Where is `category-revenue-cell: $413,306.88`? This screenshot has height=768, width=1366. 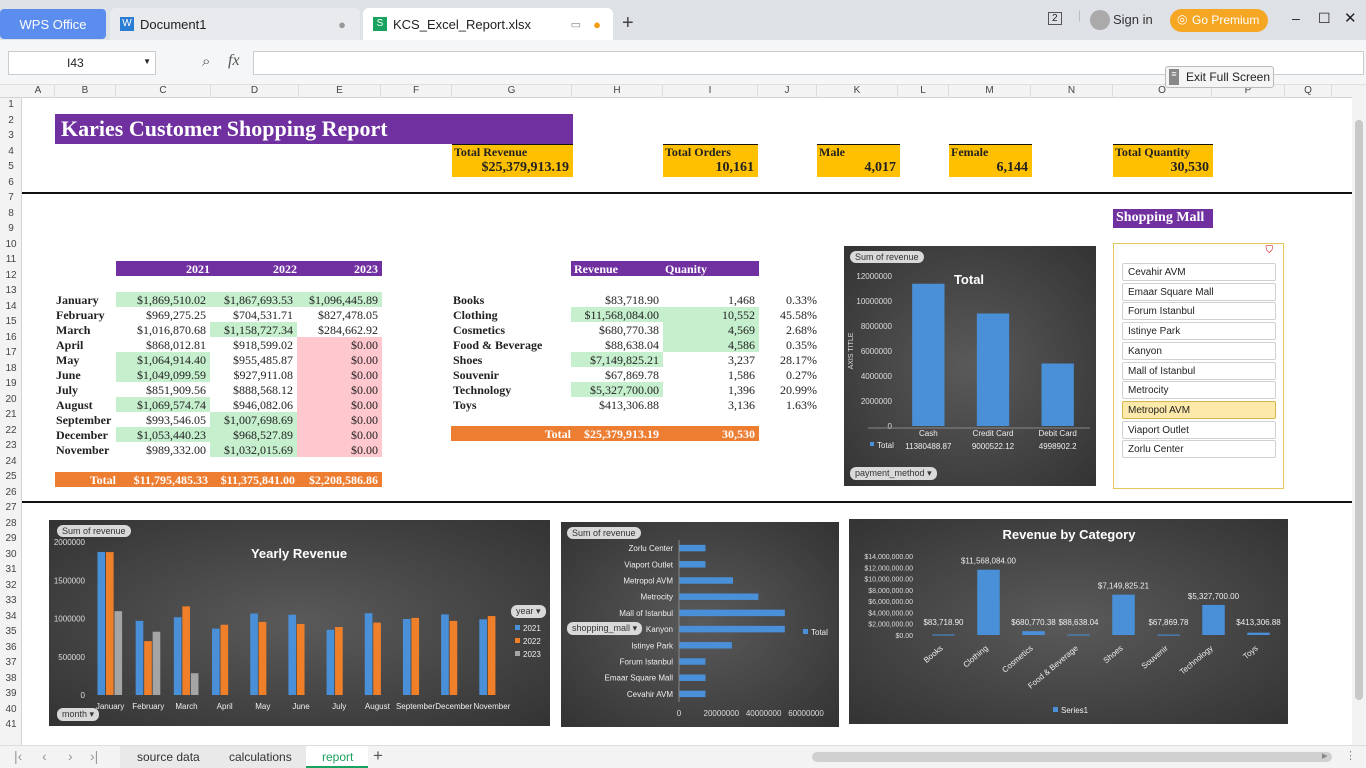 category-revenue-cell: $413,306.88 is located at coordinates (617, 404).